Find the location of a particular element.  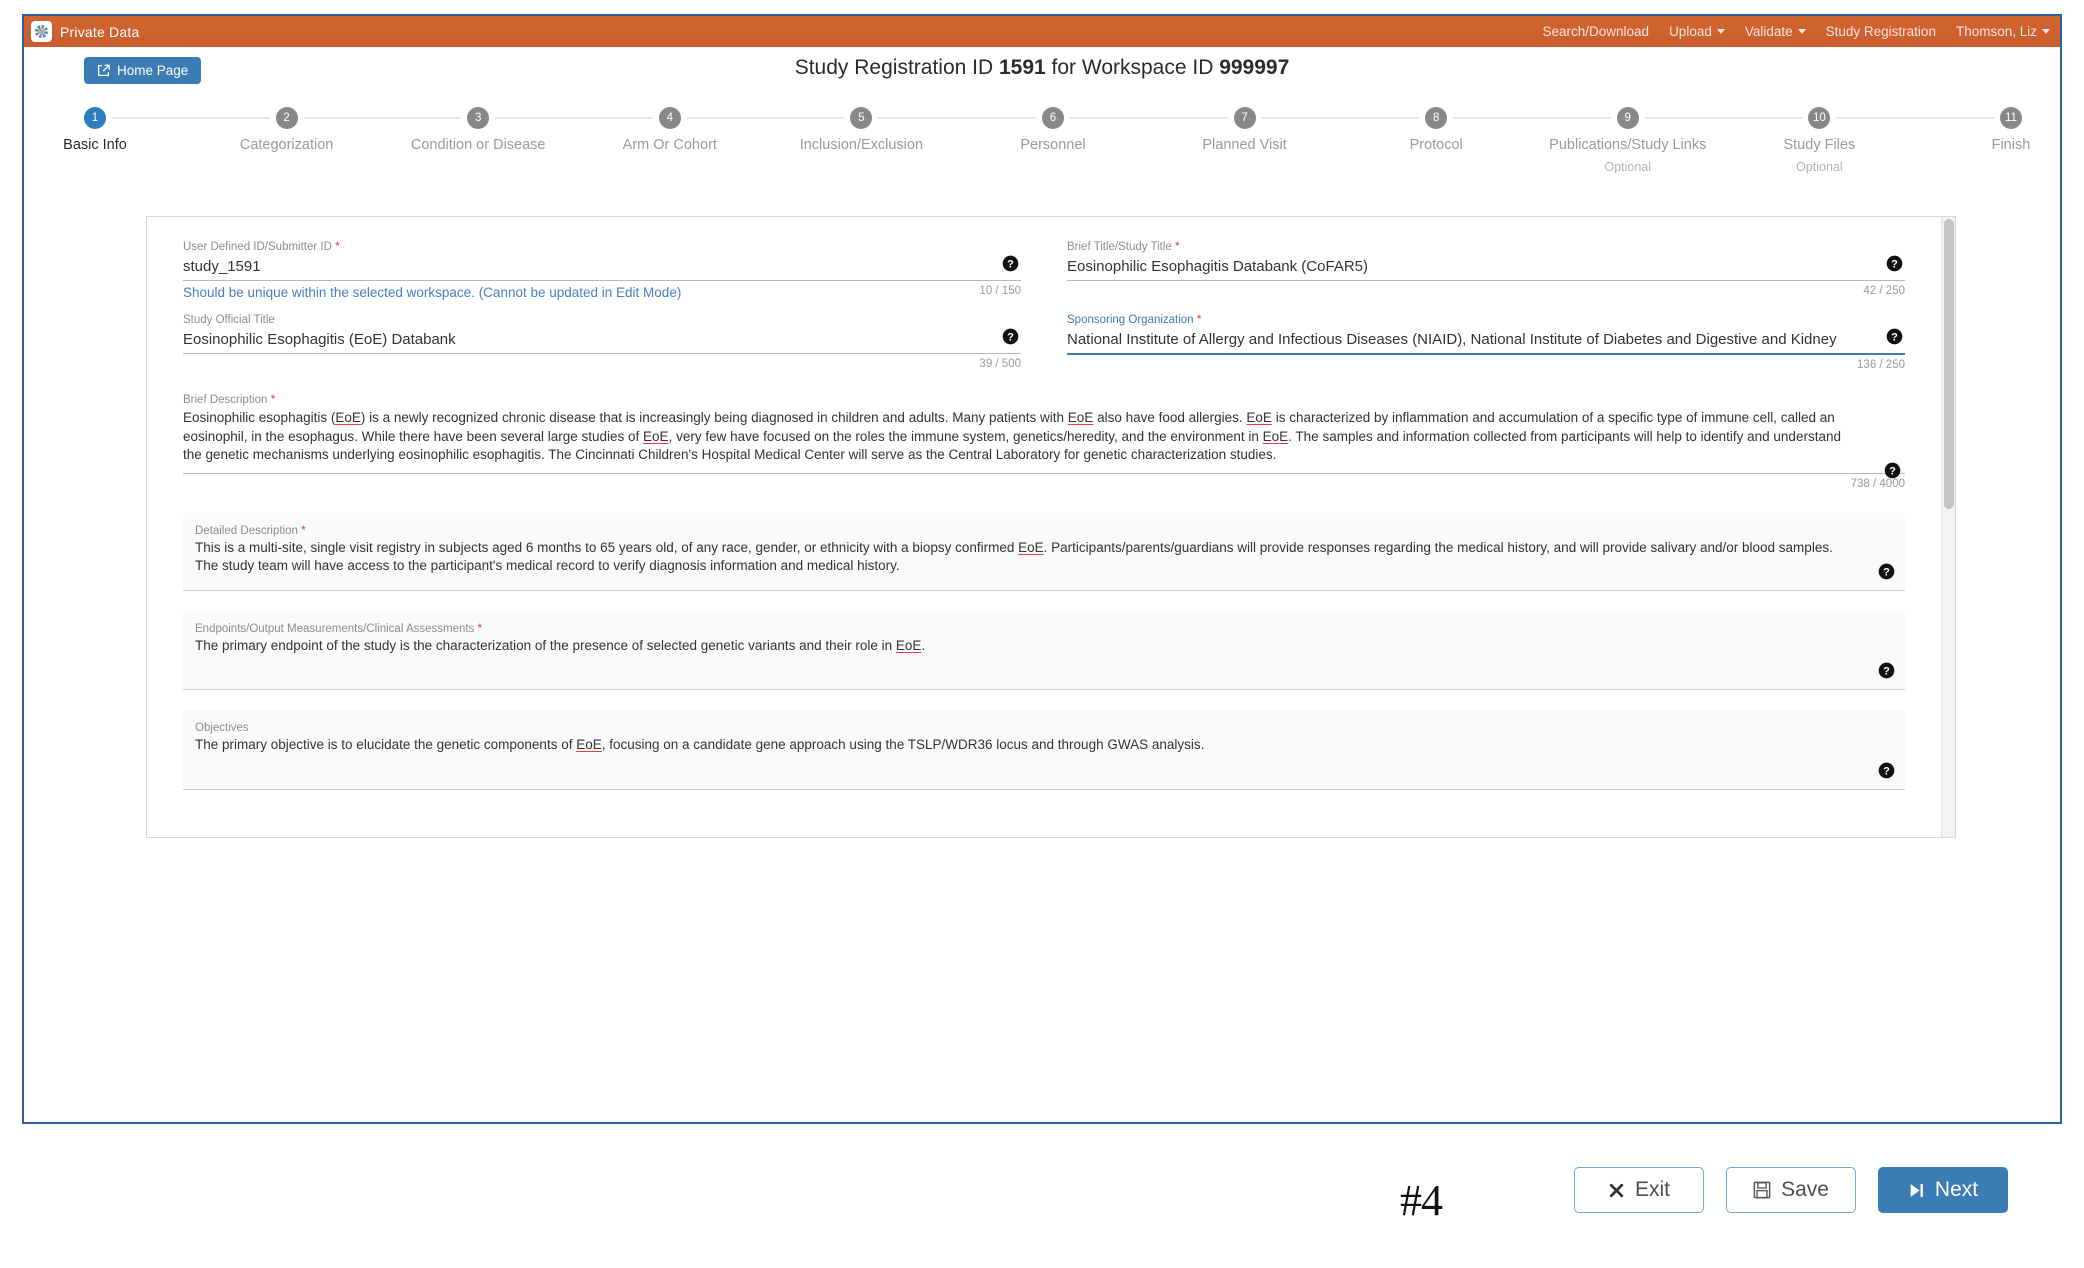

field-user-defined-id-label: User Defined ID/Submitter ID * is located at coordinates (602, 246).